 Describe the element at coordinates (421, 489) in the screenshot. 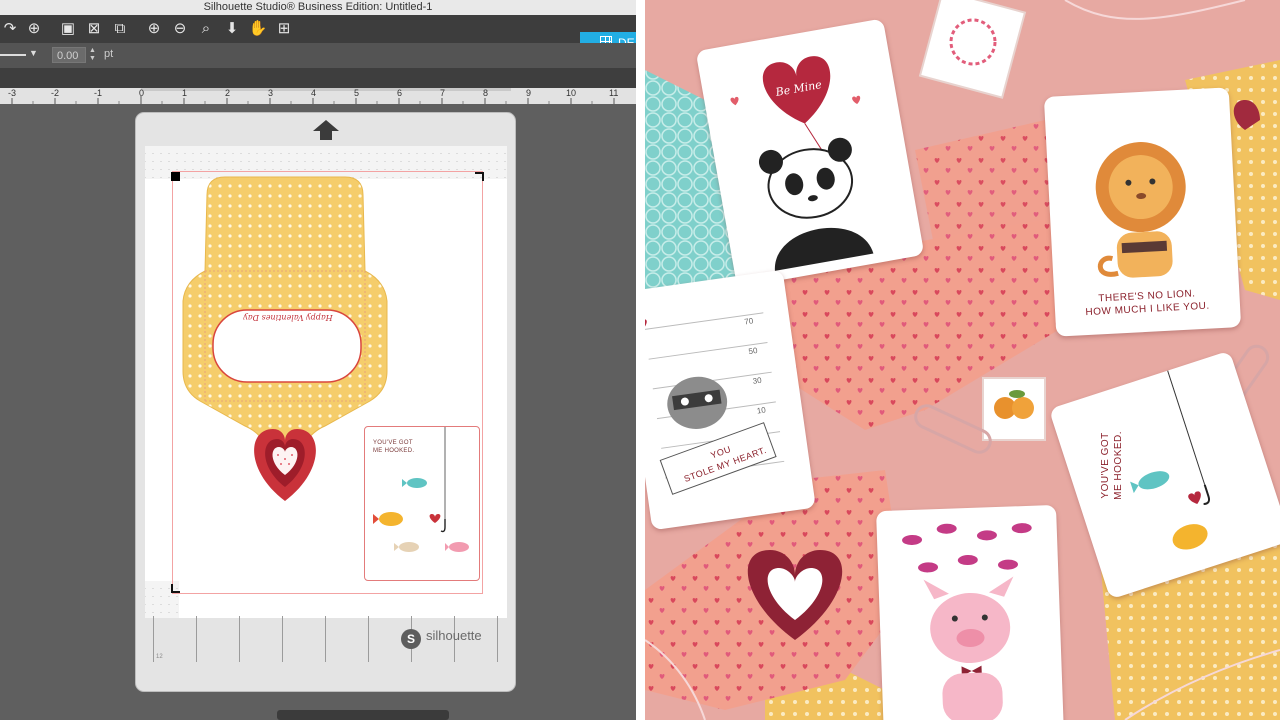

I see `small-card-art` at that location.